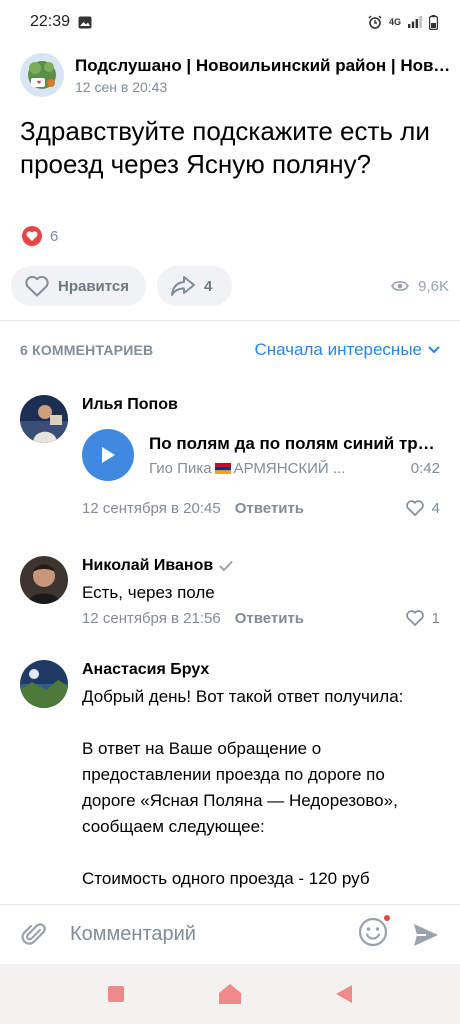  I want to click on emoji-button, so click(374, 933).